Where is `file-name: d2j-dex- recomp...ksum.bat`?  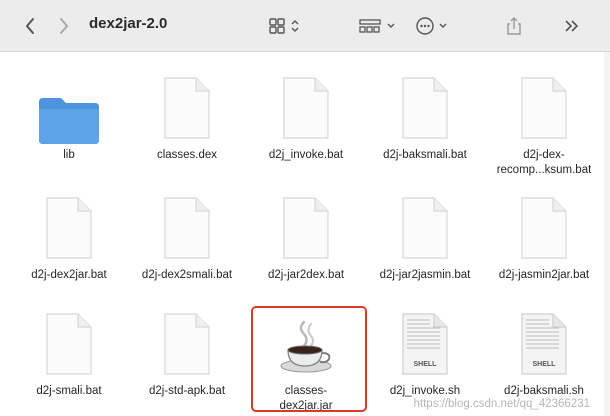
file-name: d2j-dex- recomp...ksum.bat is located at coordinates (544, 162).